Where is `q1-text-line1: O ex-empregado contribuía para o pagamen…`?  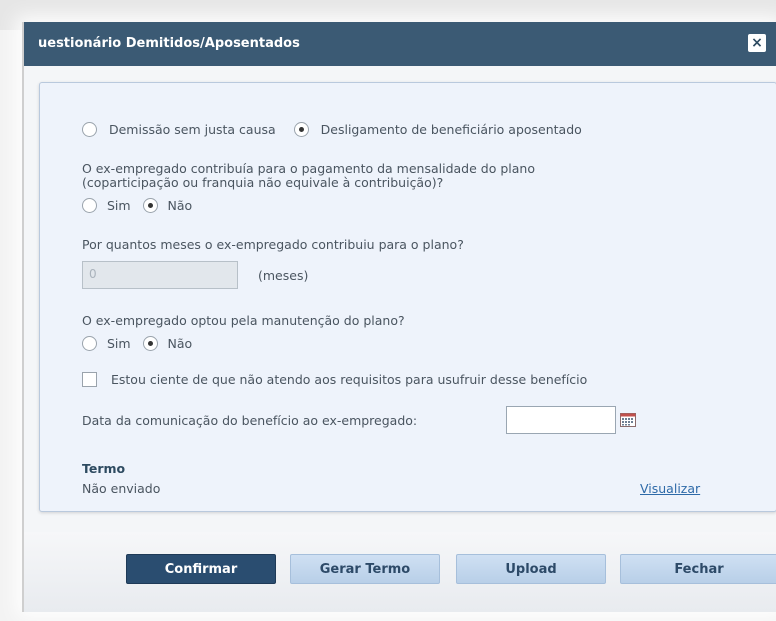 q1-text-line1: O ex-empregado contribuía para o pagamen… is located at coordinates (308, 168).